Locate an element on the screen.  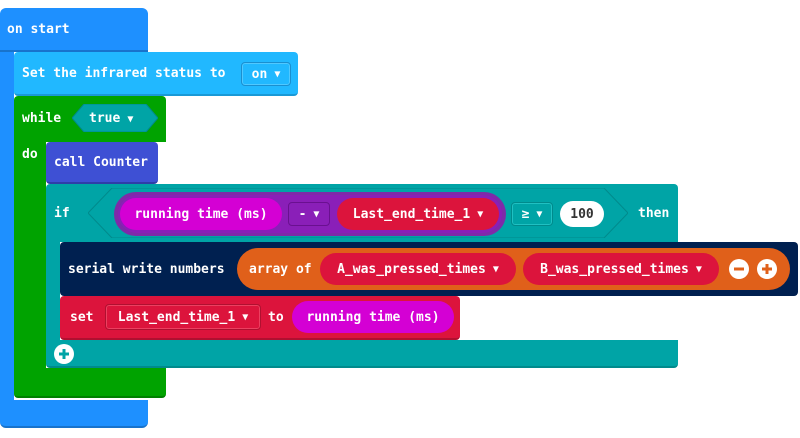
set-variable-dropdown: Last_end_time_1 ▼ is located at coordinates (183, 317).